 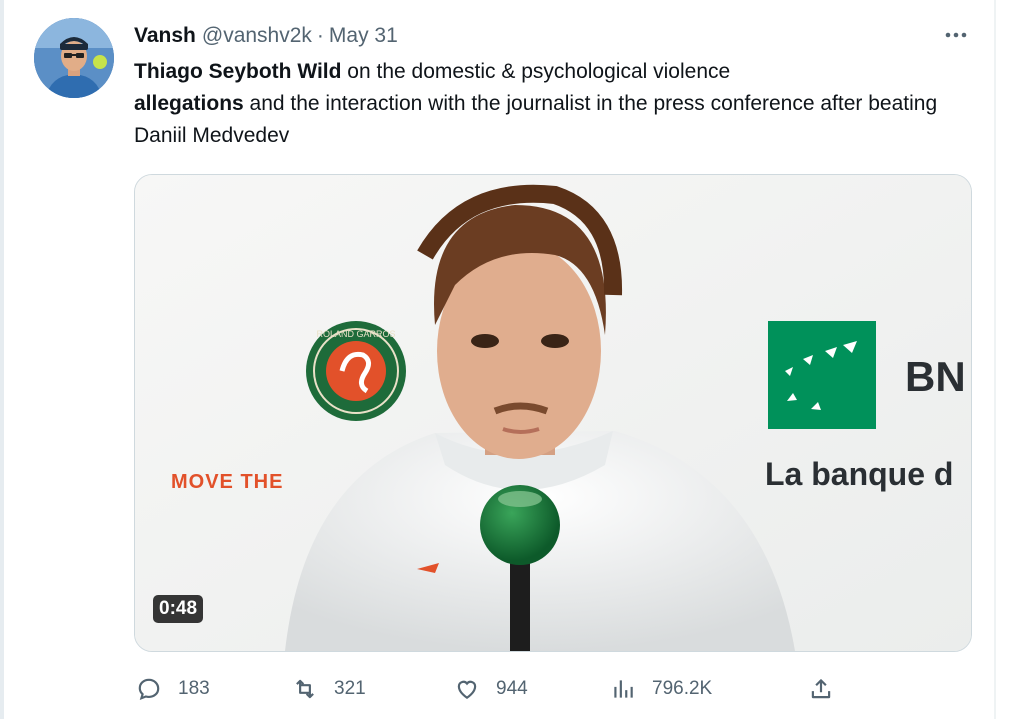 I want to click on like-button: 944, so click(x=490, y=689).